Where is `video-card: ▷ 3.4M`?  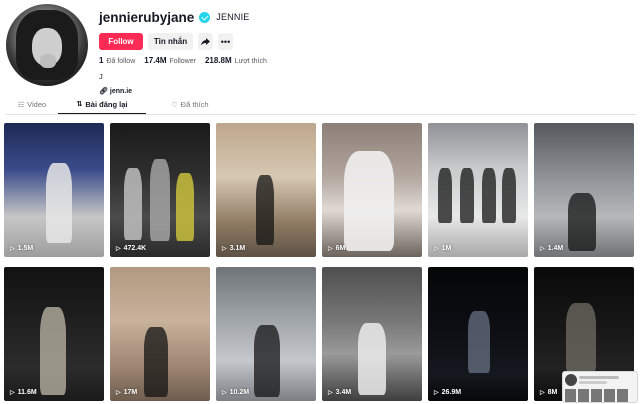
video-card: ▷ 3.4M is located at coordinates (372, 334).